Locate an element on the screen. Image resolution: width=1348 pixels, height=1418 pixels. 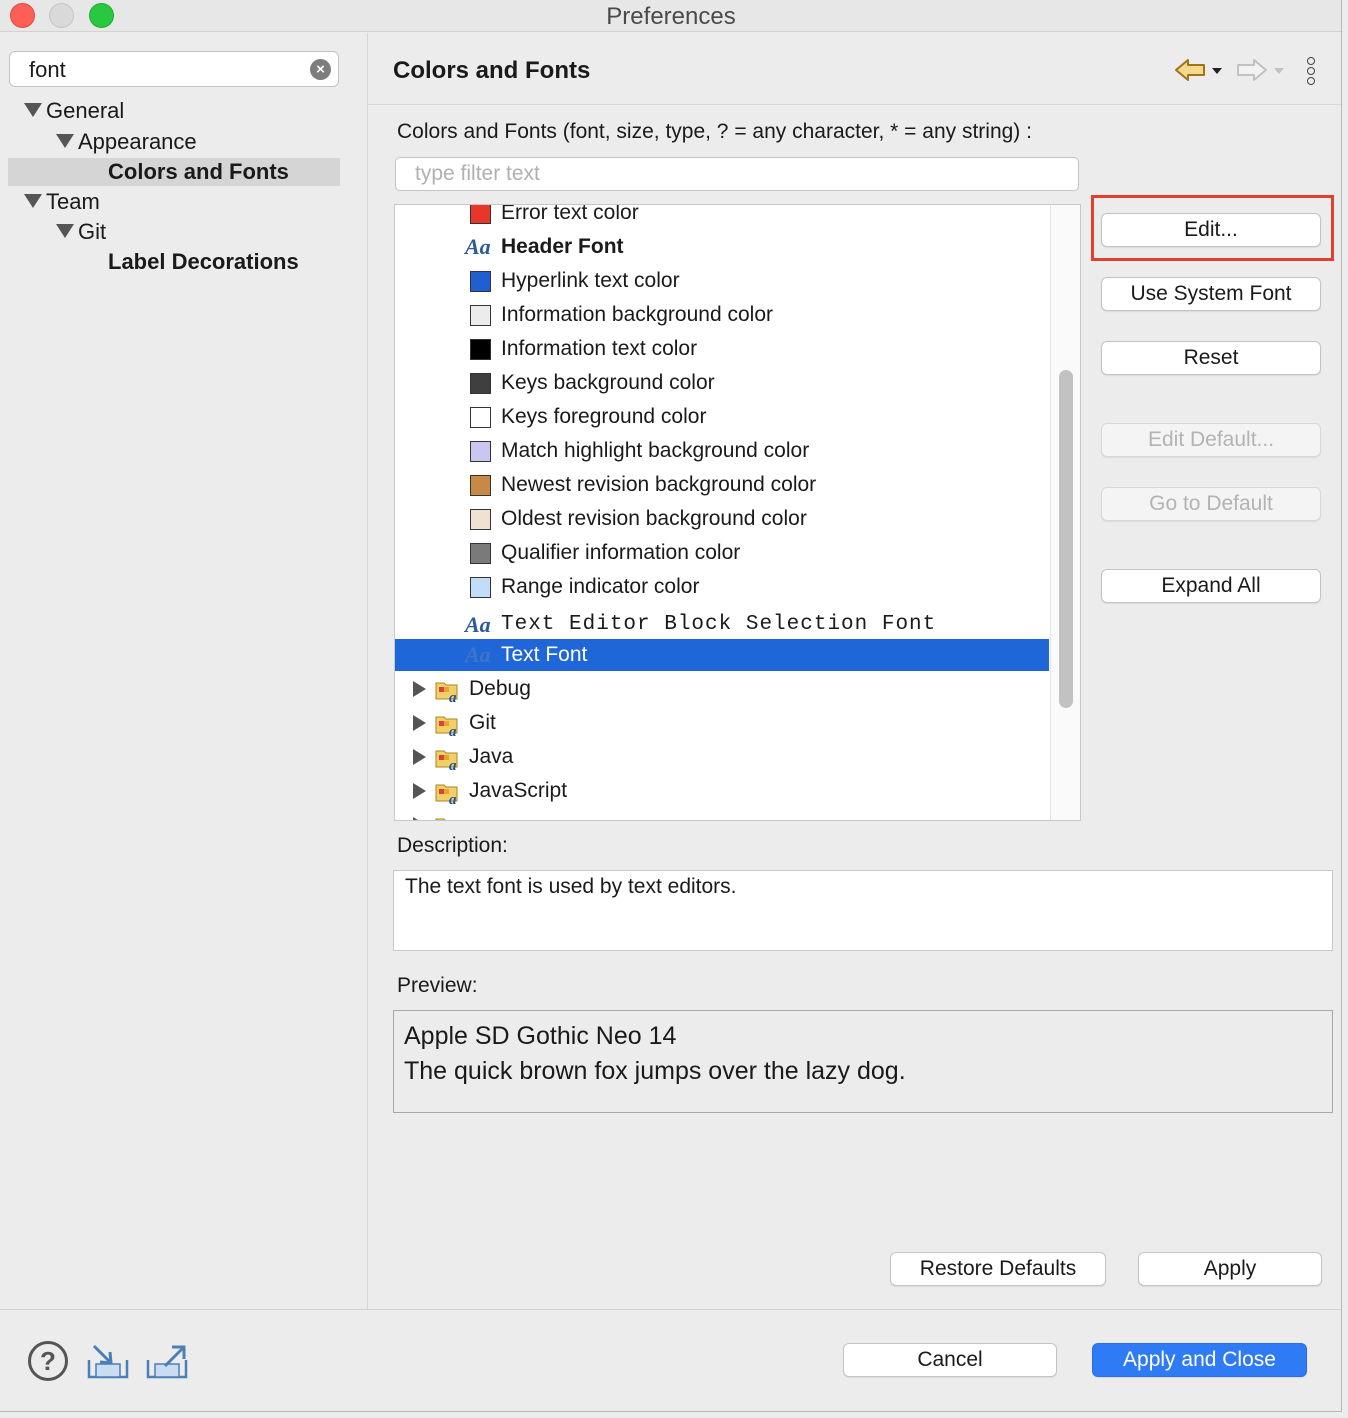
filter-input is located at coordinates (737, 174).